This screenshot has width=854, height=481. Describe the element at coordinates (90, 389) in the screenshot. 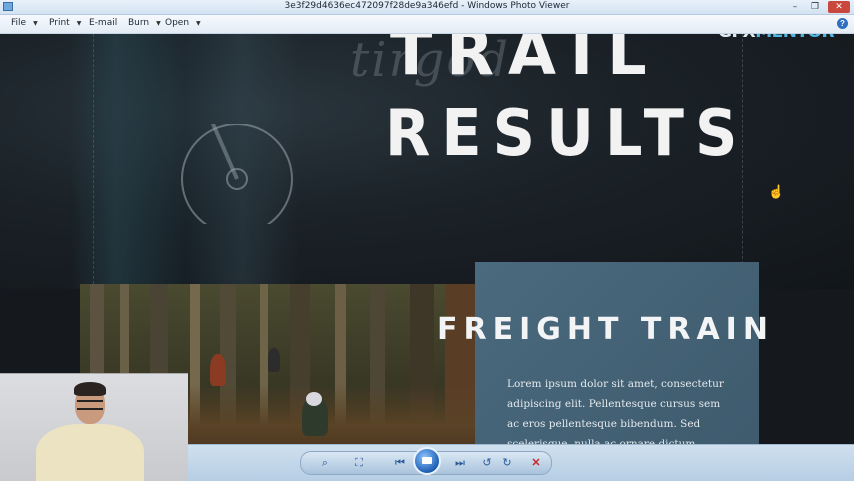

I see `presenter-hair` at that location.